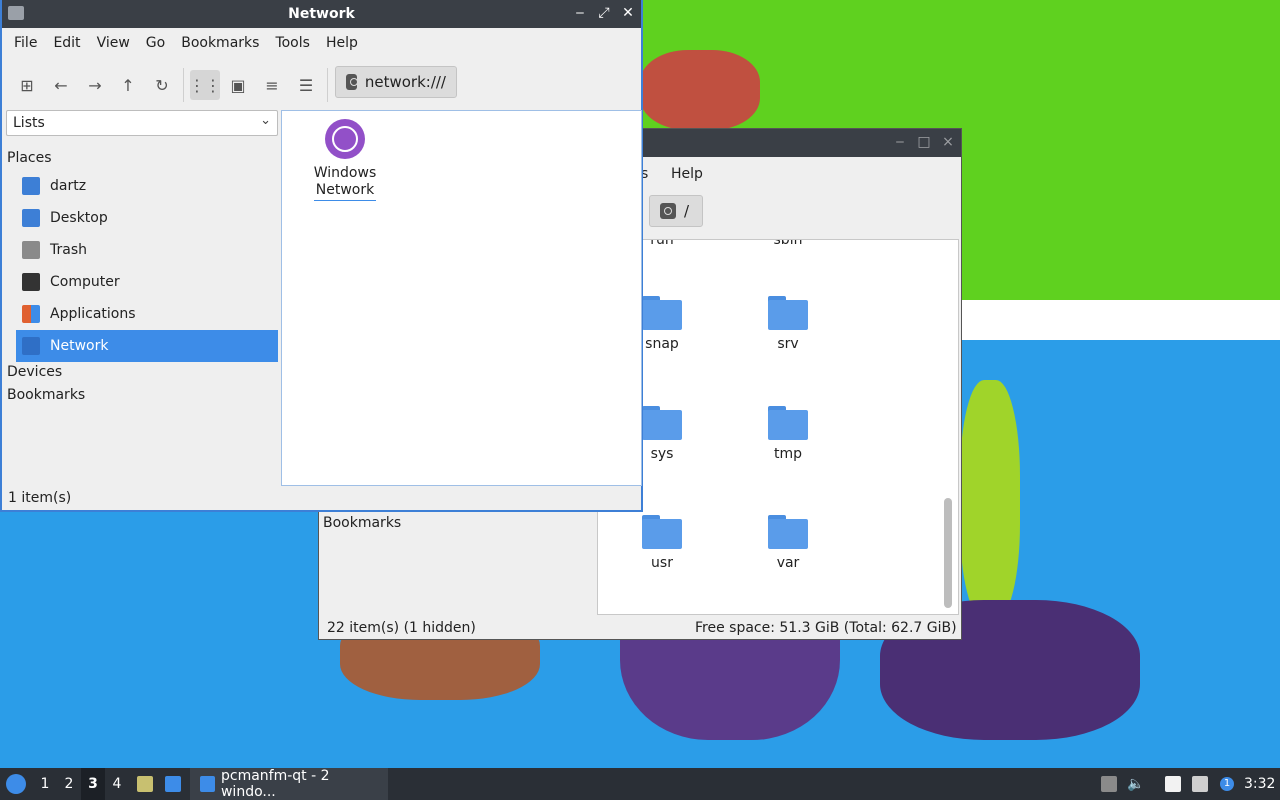 The height and width of the screenshot is (800, 1280). I want to click on menu-file: File, so click(25, 43).